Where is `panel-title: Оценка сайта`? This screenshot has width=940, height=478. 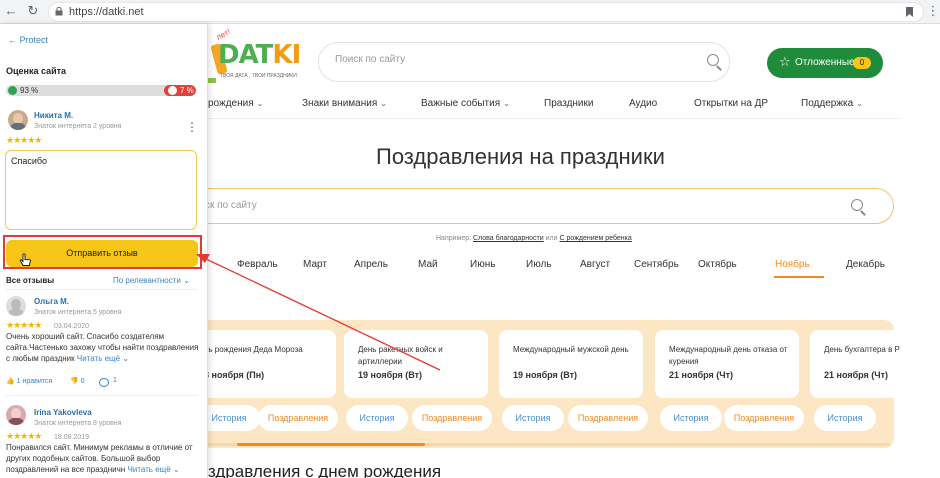 panel-title: Оценка сайта is located at coordinates (36, 71).